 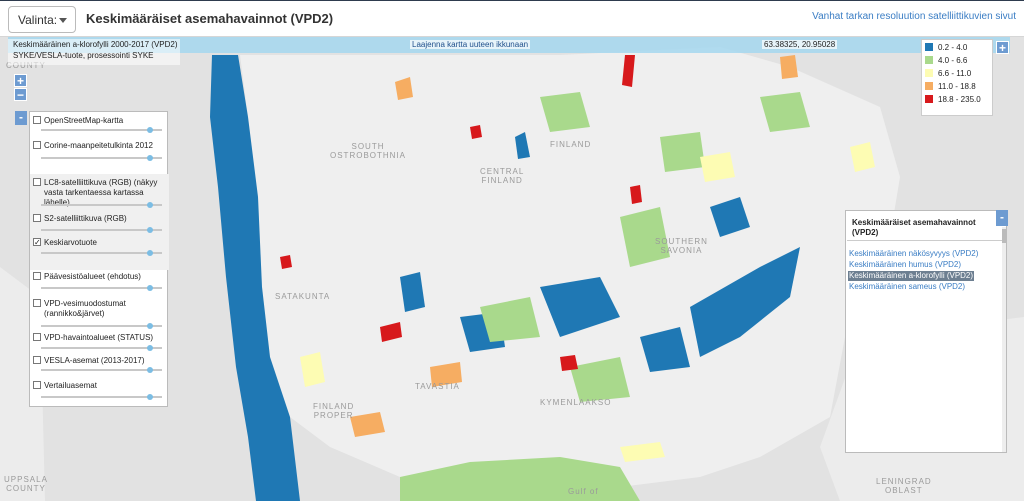 What do you see at coordinates (85, 308) in the screenshot?
I see `layer-label: VPD-vesimuodostumat (rannikko&järvet)` at bounding box center [85, 308].